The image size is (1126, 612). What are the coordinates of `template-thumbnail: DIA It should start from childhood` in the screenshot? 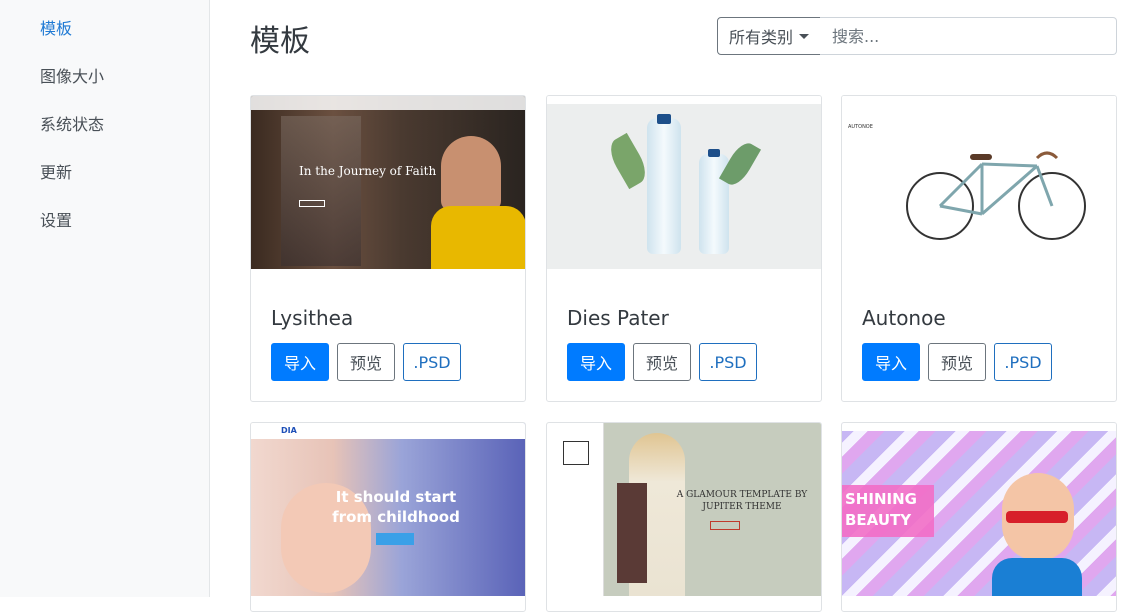 It's located at (388, 509).